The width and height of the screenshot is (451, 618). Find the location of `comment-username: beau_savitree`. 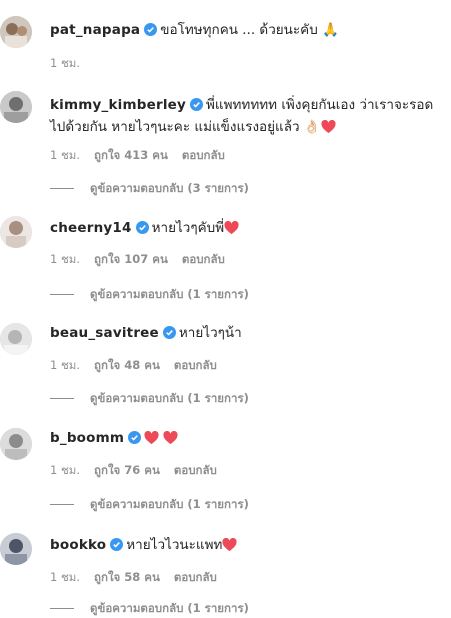

comment-username: beau_savitree is located at coordinates (104, 333).